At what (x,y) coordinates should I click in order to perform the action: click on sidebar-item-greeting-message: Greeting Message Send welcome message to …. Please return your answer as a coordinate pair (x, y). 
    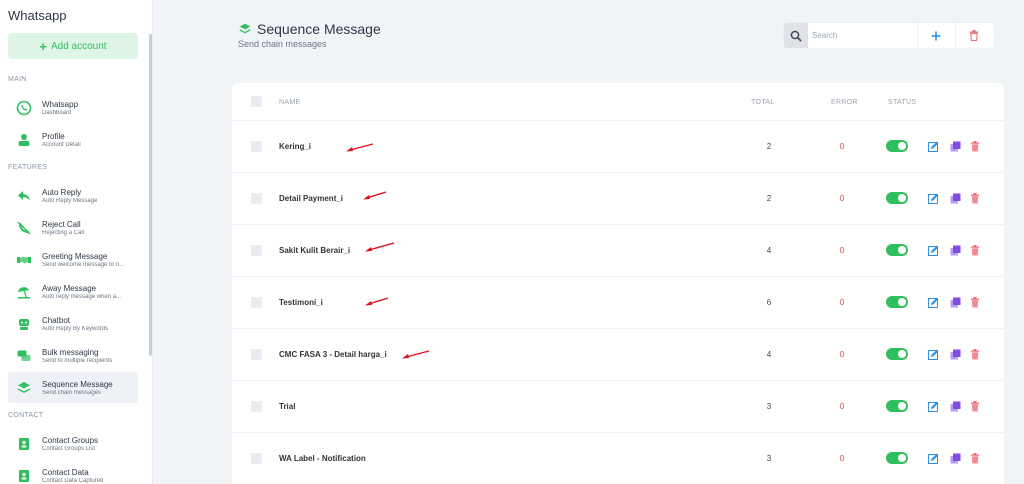
    Looking at the image, I should click on (73, 259).